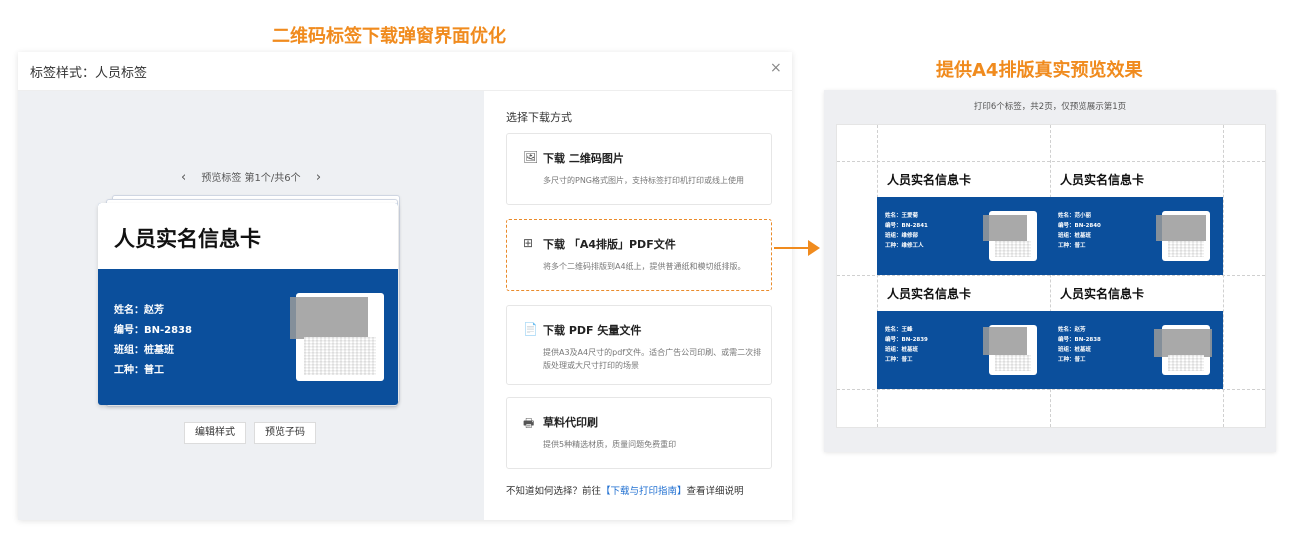 This screenshot has width=1290, height=537. I want to click on edit-style-button: 编辑样式, so click(215, 433).